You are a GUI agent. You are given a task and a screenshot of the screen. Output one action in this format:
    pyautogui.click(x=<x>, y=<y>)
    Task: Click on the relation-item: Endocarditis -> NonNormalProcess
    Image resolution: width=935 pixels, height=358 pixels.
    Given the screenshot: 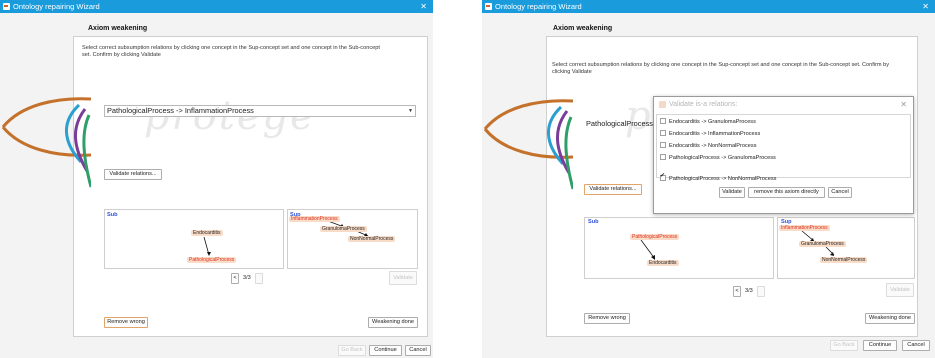 What is the action you would take?
    pyautogui.click(x=708, y=146)
    